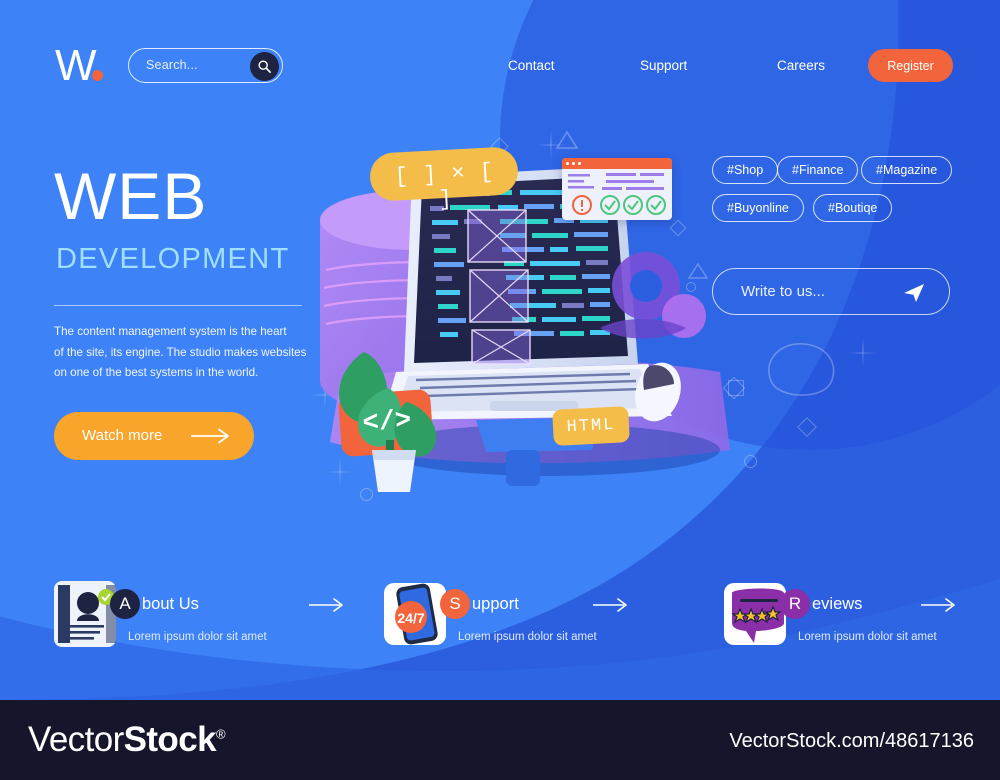 The image size is (1000, 780). Describe the element at coordinates (745, 170) in the screenshot. I see `tag-label: #Shop` at that location.